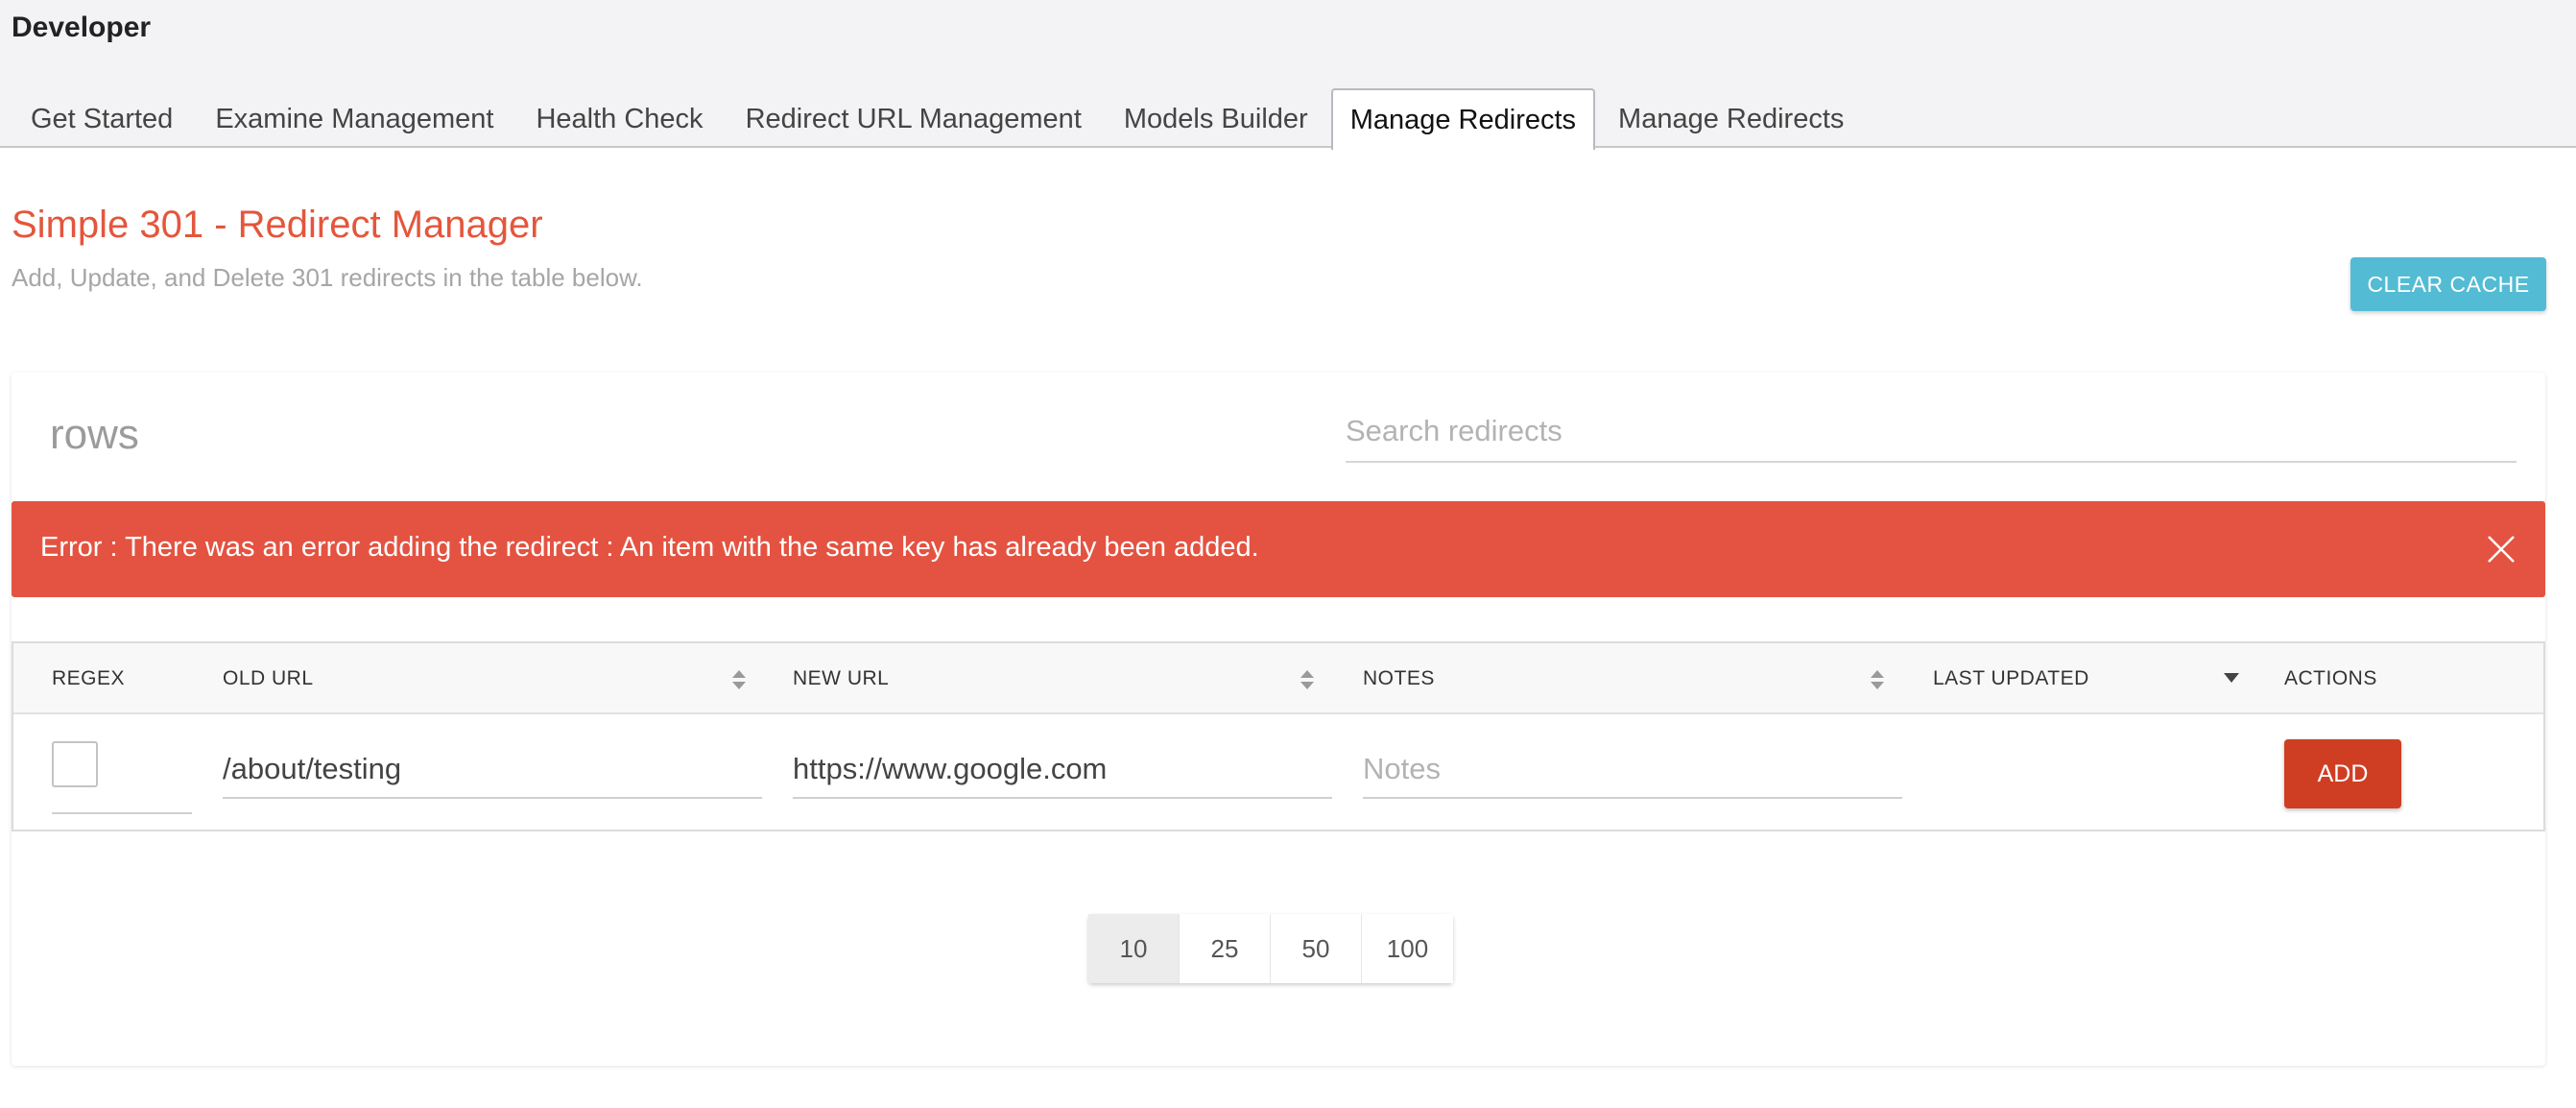  I want to click on tab-manage-redirects-active: Manage Redirects, so click(1463, 119).